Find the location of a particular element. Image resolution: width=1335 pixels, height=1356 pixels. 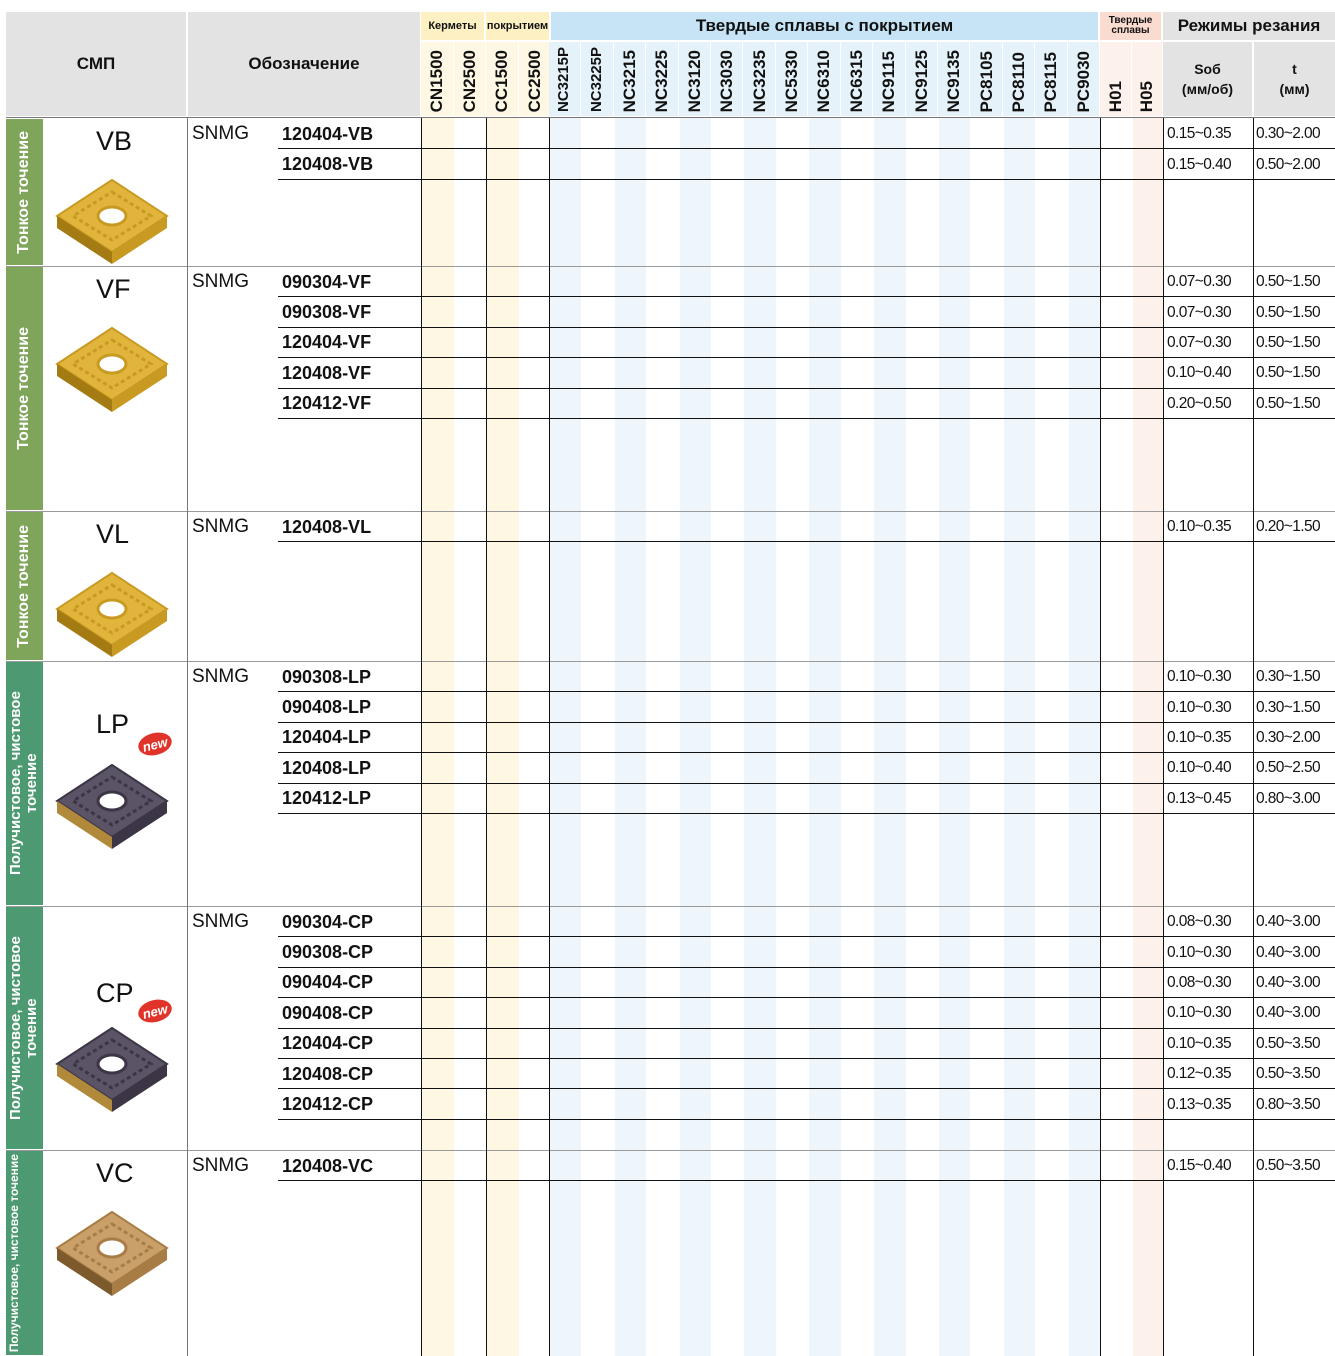

item-code: 090304-CP is located at coordinates (328, 921).